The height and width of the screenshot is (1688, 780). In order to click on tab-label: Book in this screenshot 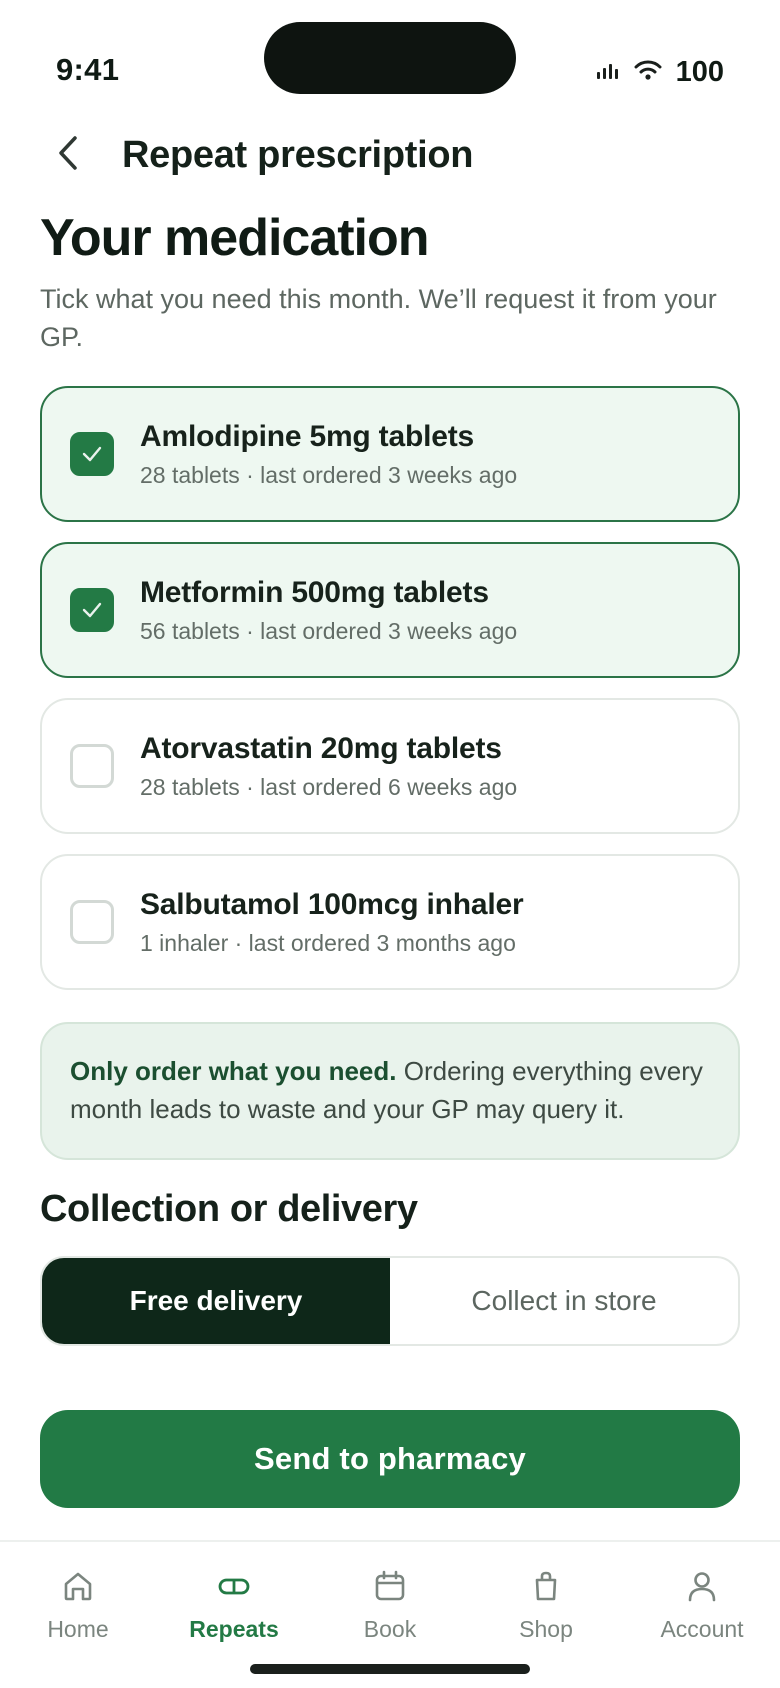, I will do `click(390, 1629)`.